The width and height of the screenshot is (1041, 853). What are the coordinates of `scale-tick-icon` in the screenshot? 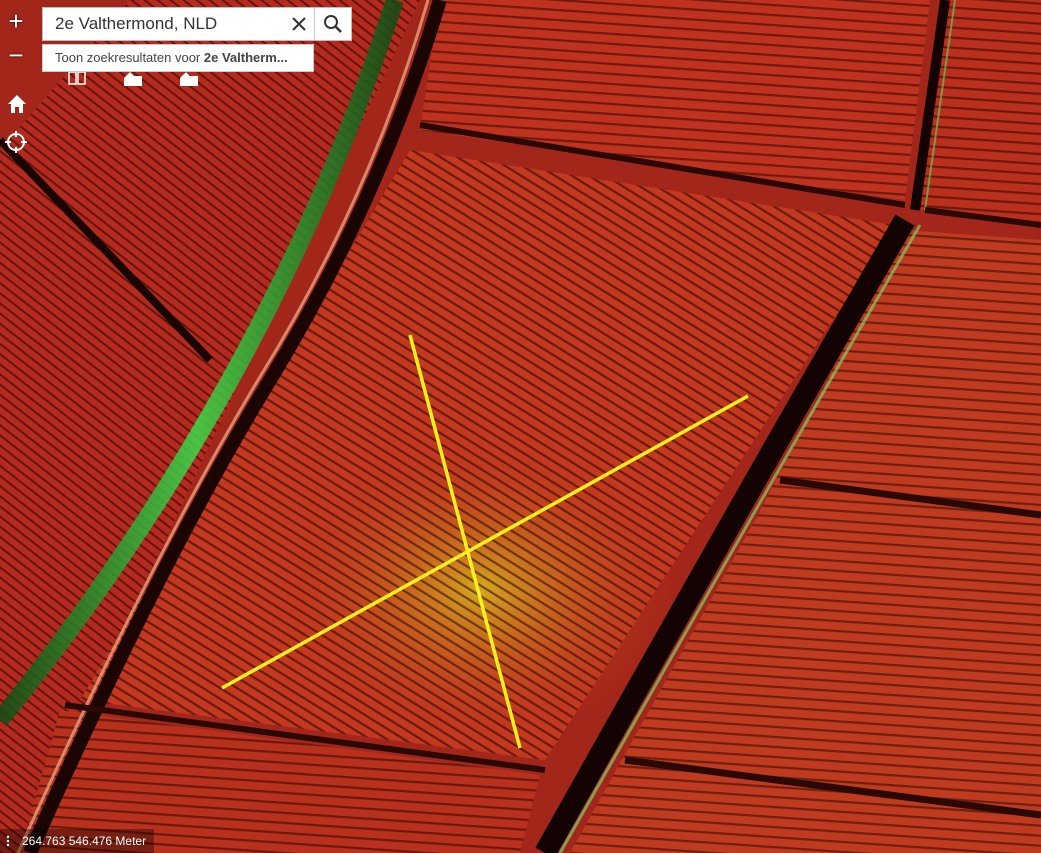 It's located at (8, 841).